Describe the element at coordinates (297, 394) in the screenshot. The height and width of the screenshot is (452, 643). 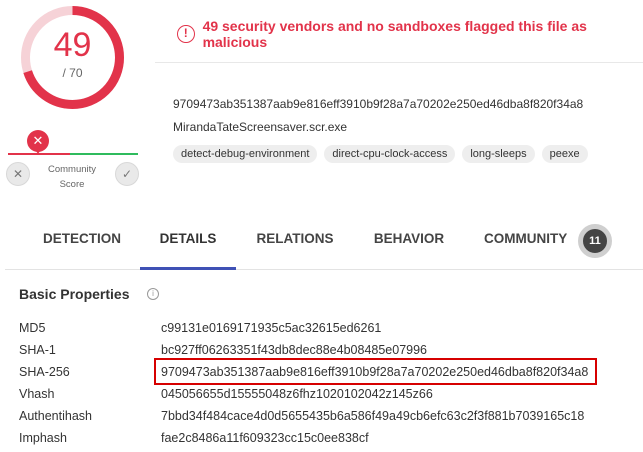
I see `property-value: 045056655d15555048z6fhz1020102042z145z66` at that location.